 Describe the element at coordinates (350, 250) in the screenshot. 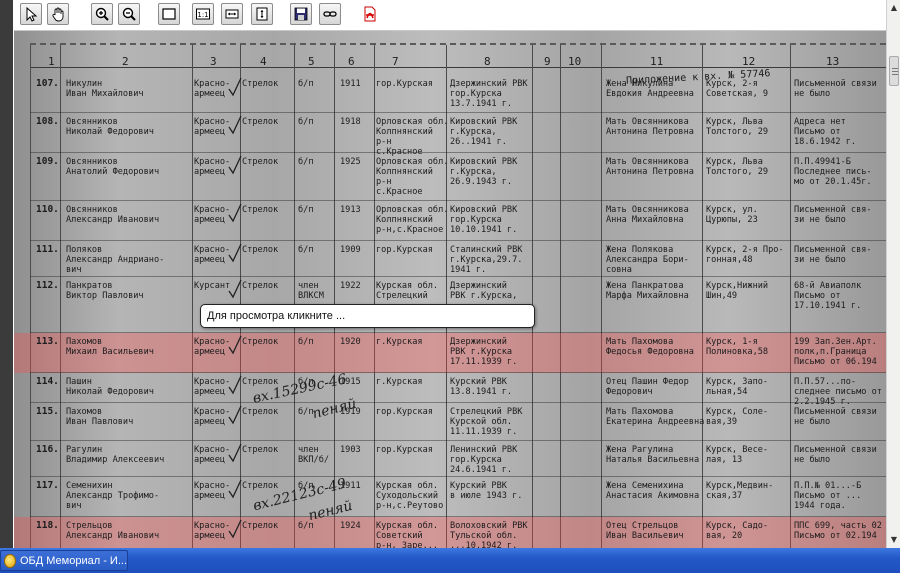

I see `cell-year: 1909` at that location.